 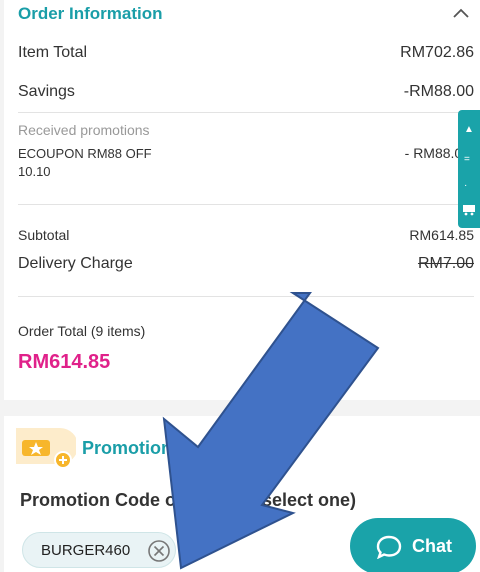 What do you see at coordinates (159, 551) in the screenshot?
I see `clear-icon` at bounding box center [159, 551].